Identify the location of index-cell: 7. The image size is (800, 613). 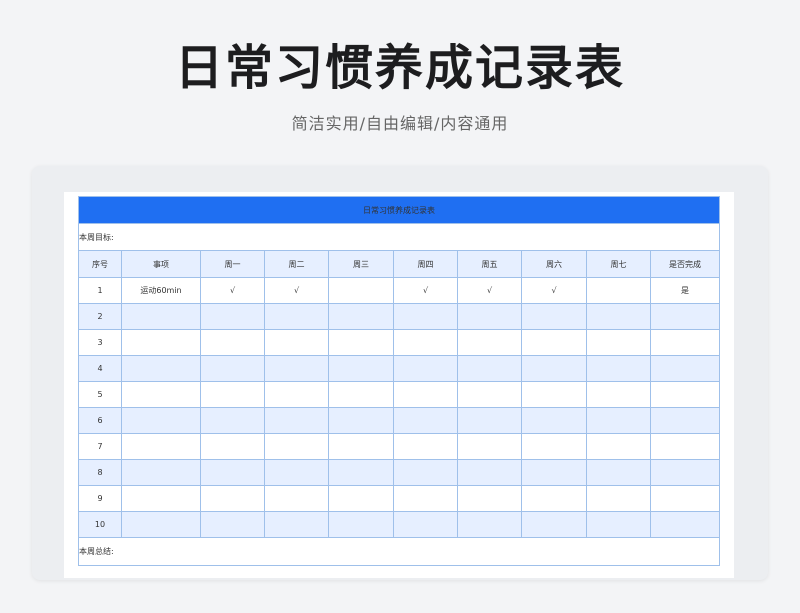
(100, 446).